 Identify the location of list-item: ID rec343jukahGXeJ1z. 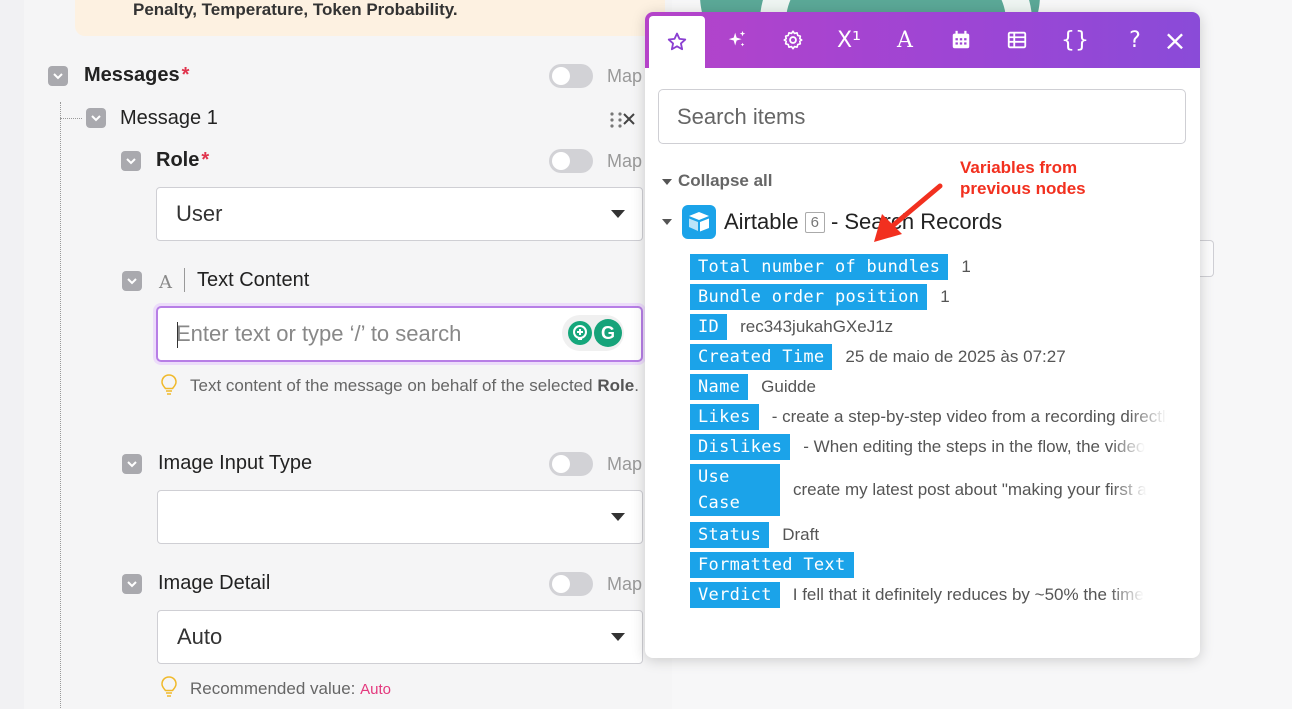
(935, 327).